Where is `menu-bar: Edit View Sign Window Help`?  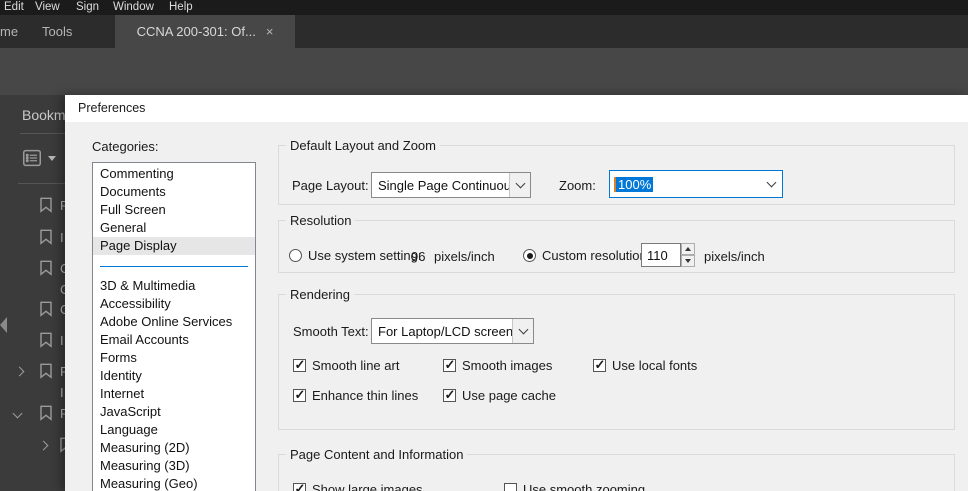 menu-bar: Edit View Sign Window Help is located at coordinates (484, 7).